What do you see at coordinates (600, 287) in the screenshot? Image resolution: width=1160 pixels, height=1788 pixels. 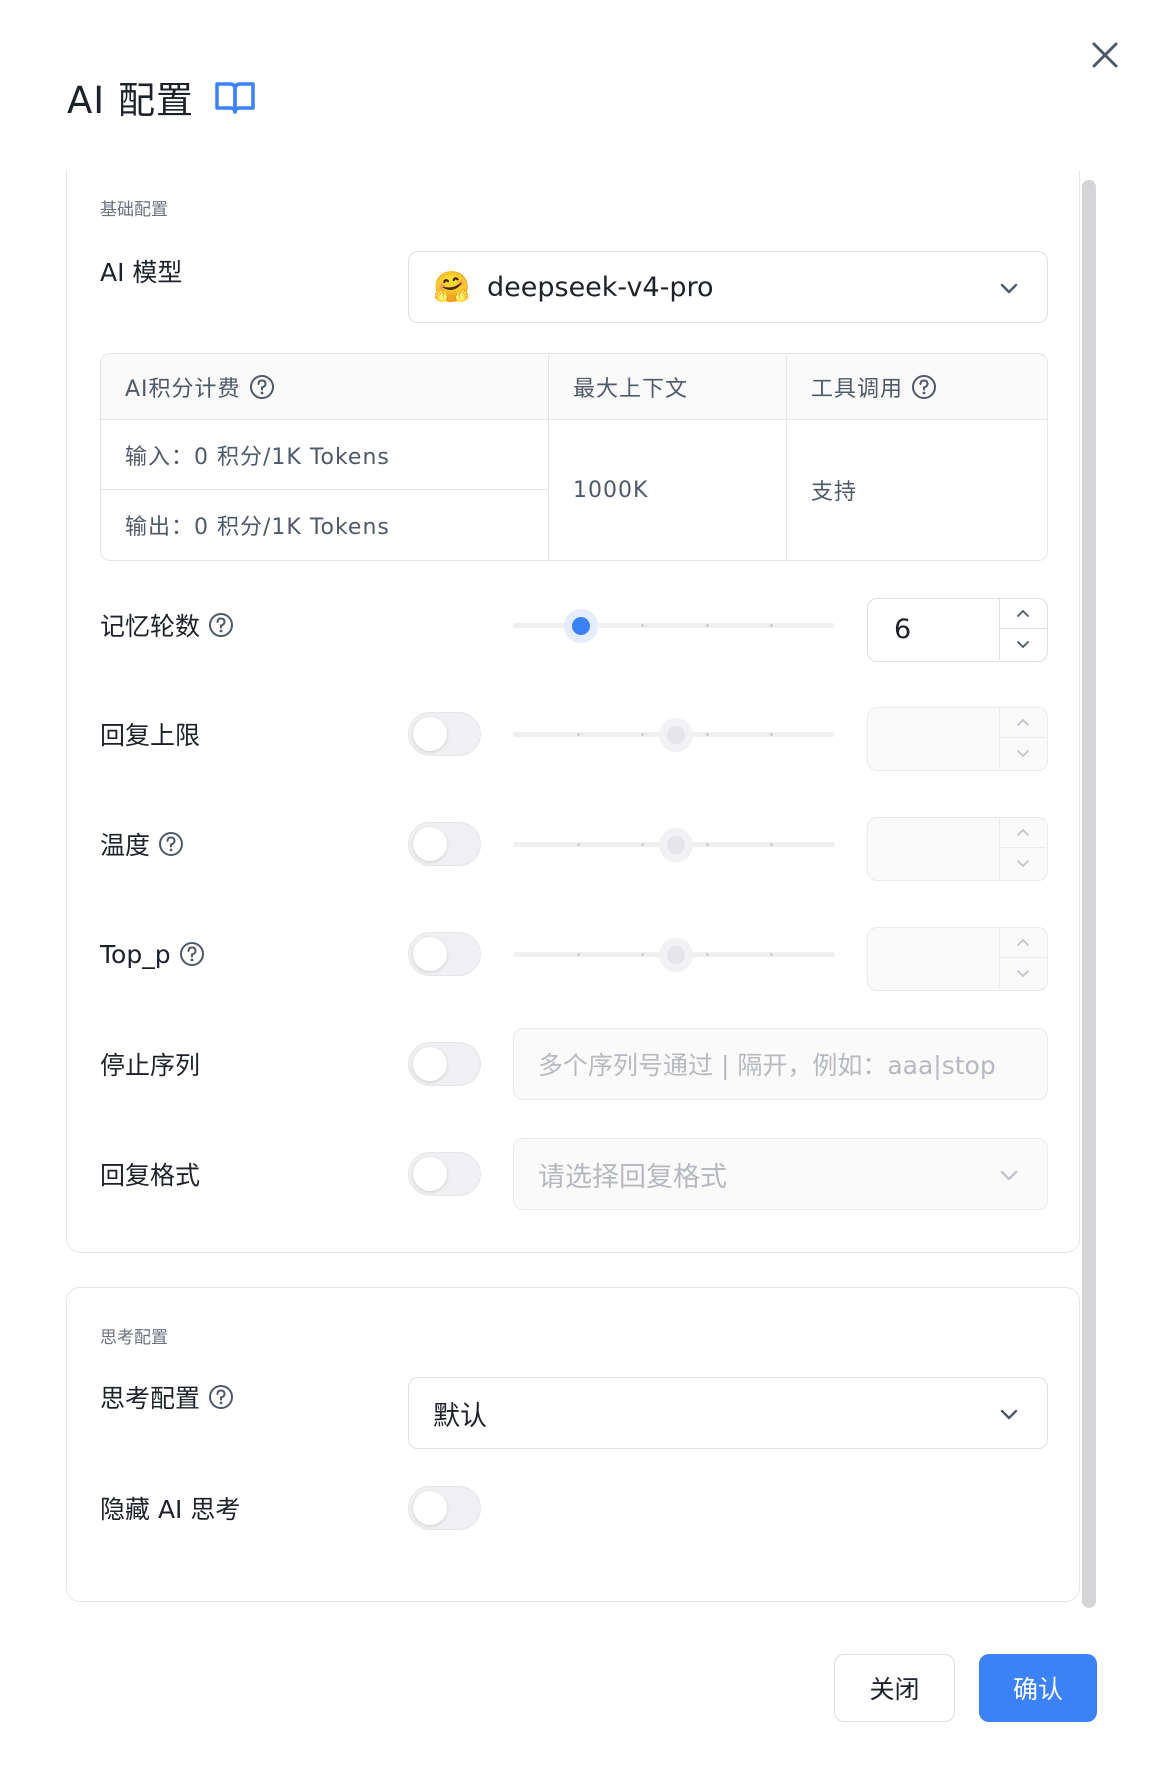 I see `model-select-value: deepseek-v4-pro` at bounding box center [600, 287].